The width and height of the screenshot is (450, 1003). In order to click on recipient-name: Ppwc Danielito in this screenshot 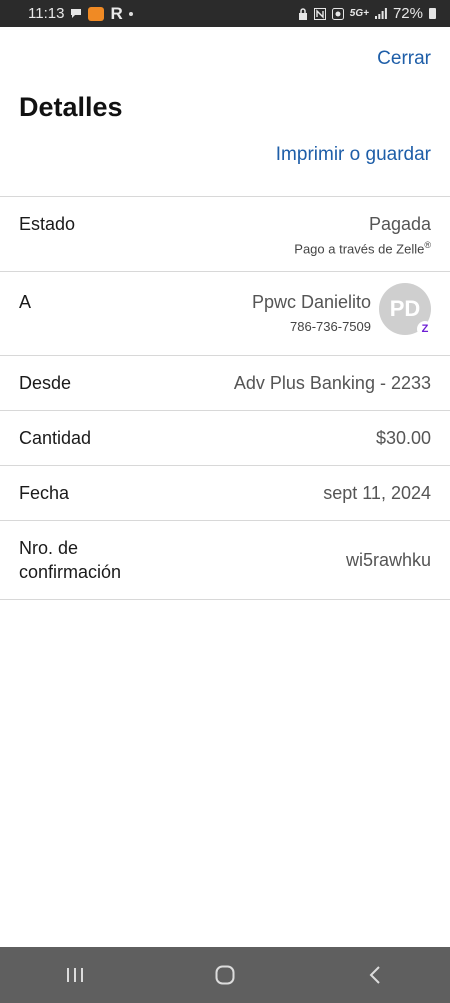, I will do `click(311, 302)`.